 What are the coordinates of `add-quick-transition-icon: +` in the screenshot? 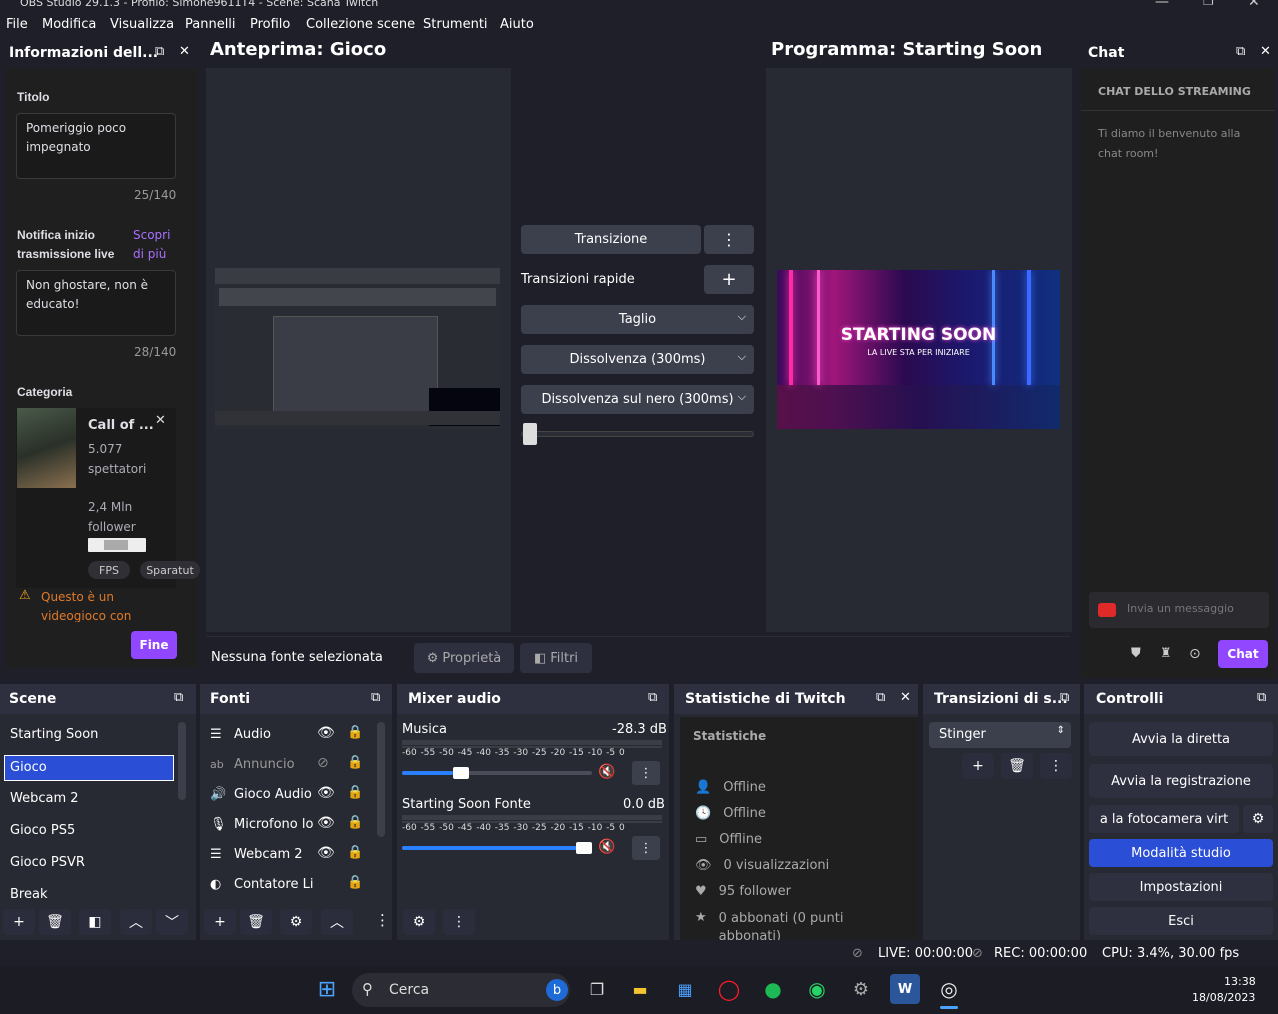 It's located at (729, 279).